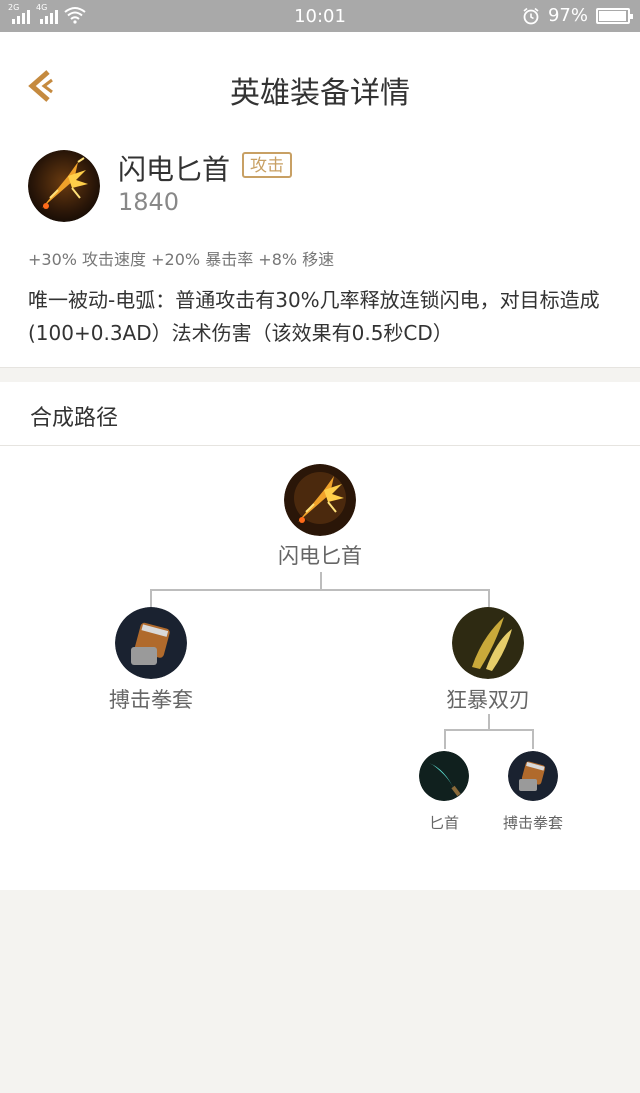 Image resolution: width=640 pixels, height=1093 pixels. I want to click on recipe-grandchild-label: 匕首, so click(443, 823).